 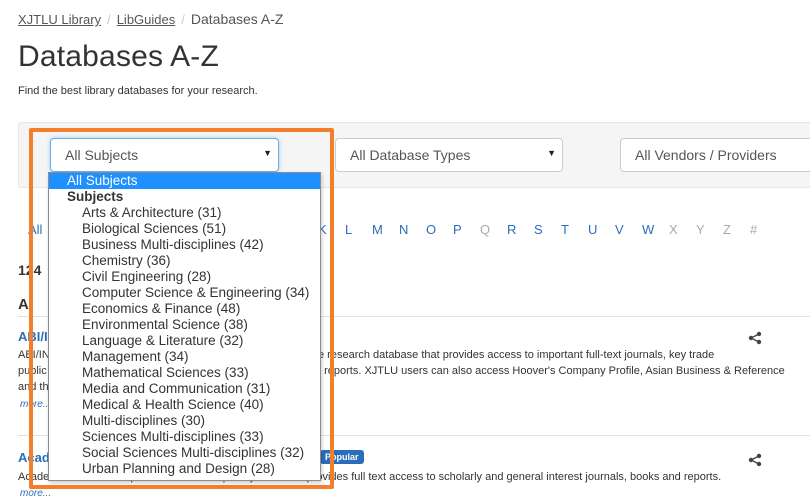 I want to click on az-letter-link: N, so click(x=403, y=229).